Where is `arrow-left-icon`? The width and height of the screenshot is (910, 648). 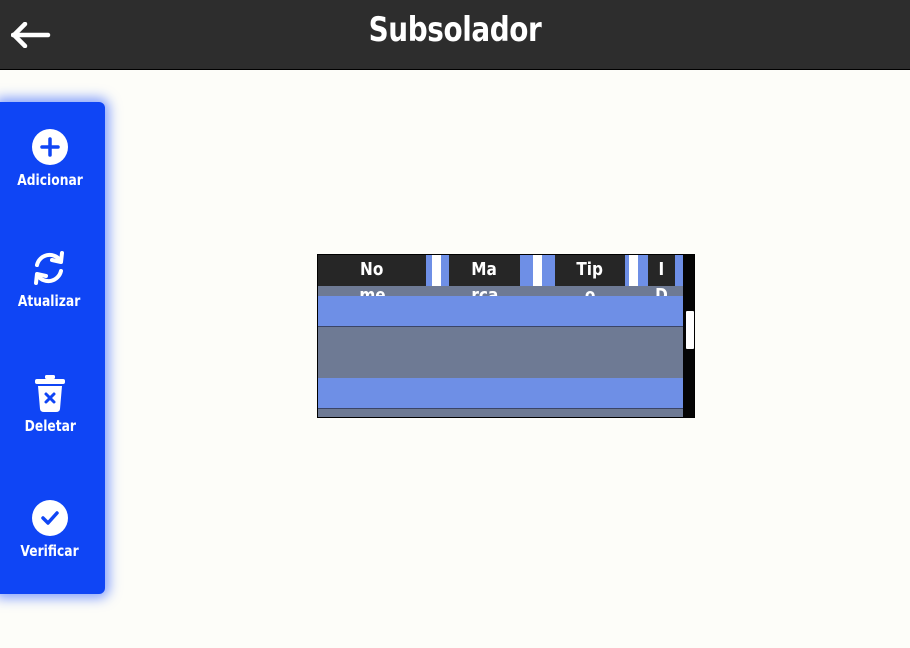 arrow-left-icon is located at coordinates (31, 35).